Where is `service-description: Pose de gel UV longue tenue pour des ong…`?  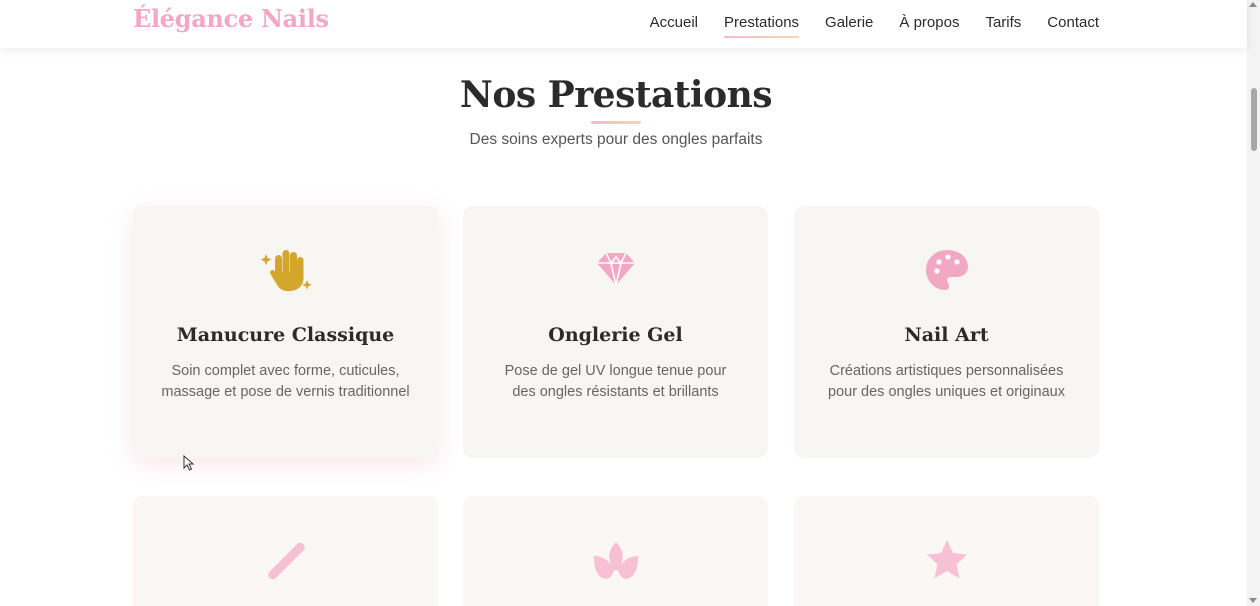
service-description: Pose de gel UV longue tenue pour des ong… is located at coordinates (615, 381).